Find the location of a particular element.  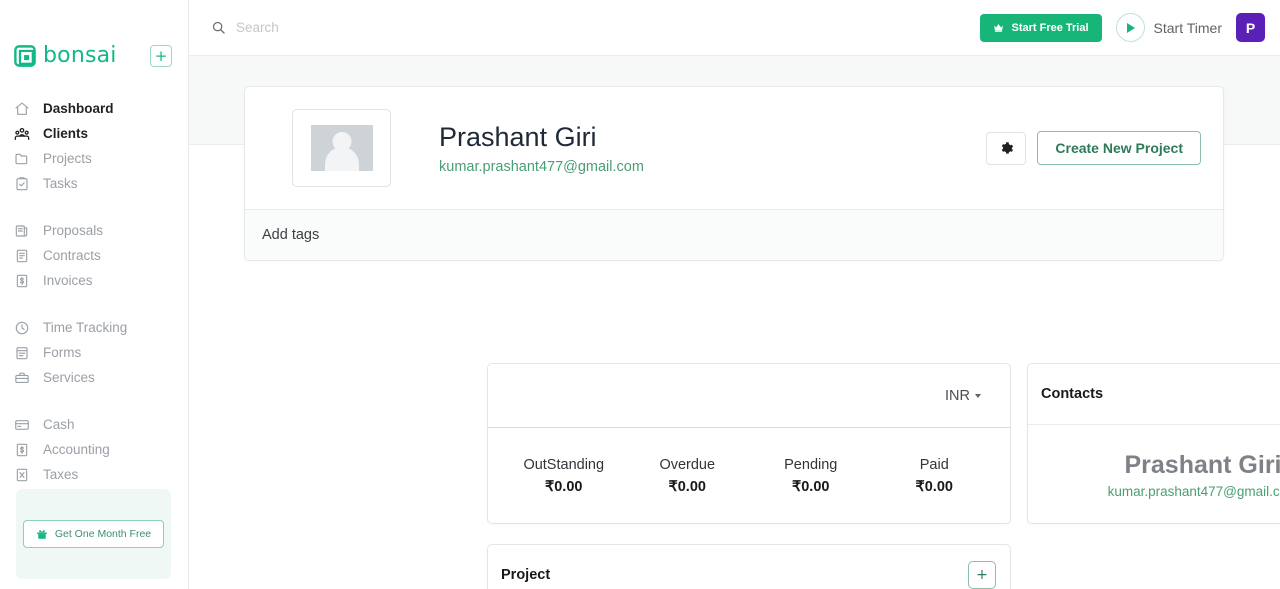

tasks-icon is located at coordinates (22, 184).